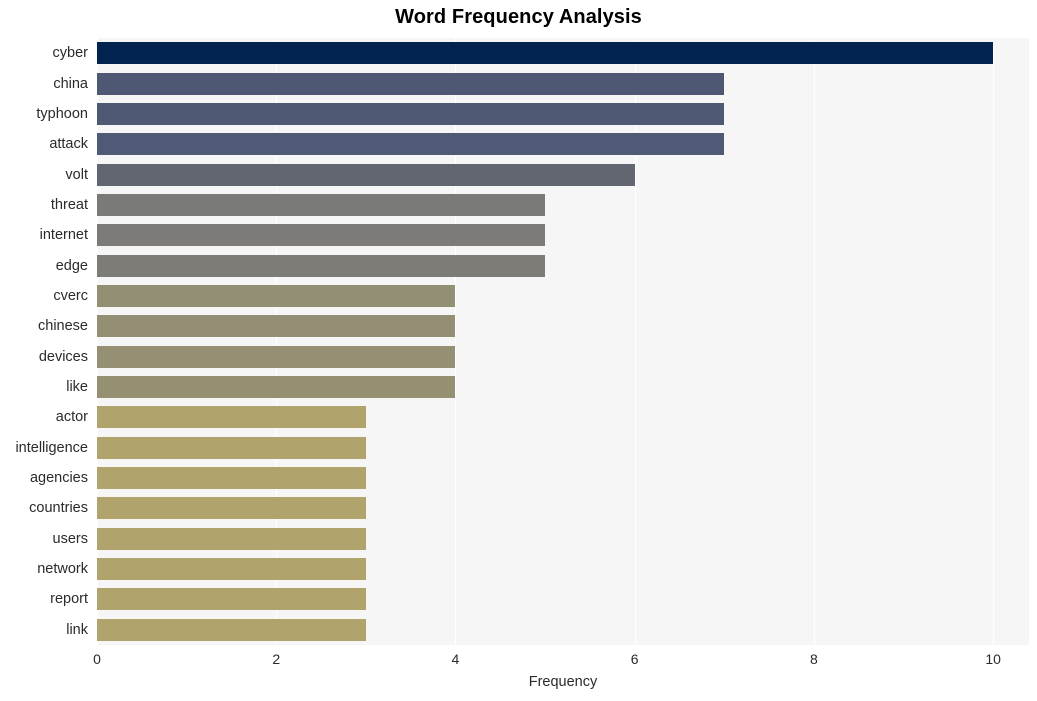  Describe the element at coordinates (62, 569) in the screenshot. I see `y-tick-label-network: network` at that location.